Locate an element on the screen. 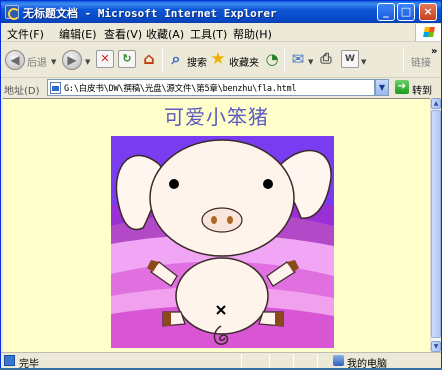  address-label: 地址(D) is located at coordinates (22, 91).